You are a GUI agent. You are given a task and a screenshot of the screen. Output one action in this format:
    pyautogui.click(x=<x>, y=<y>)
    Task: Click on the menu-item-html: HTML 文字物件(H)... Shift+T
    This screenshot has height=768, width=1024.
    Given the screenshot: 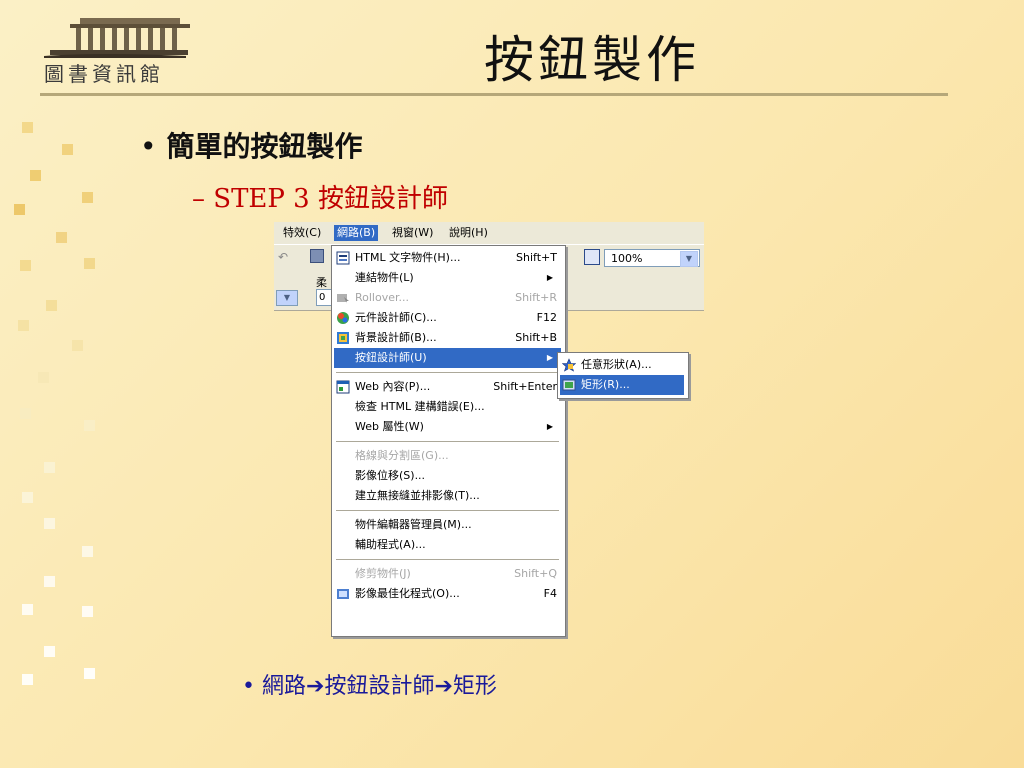 What is the action you would take?
    pyautogui.click(x=447, y=258)
    